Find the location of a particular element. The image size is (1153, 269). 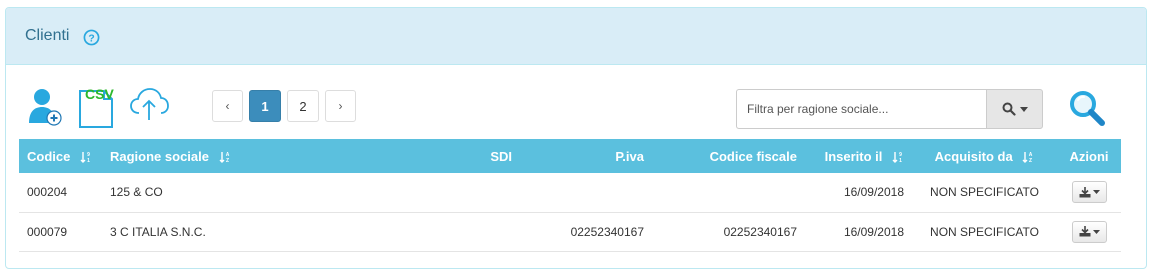

col-sdi-label: SDI is located at coordinates (501, 156).